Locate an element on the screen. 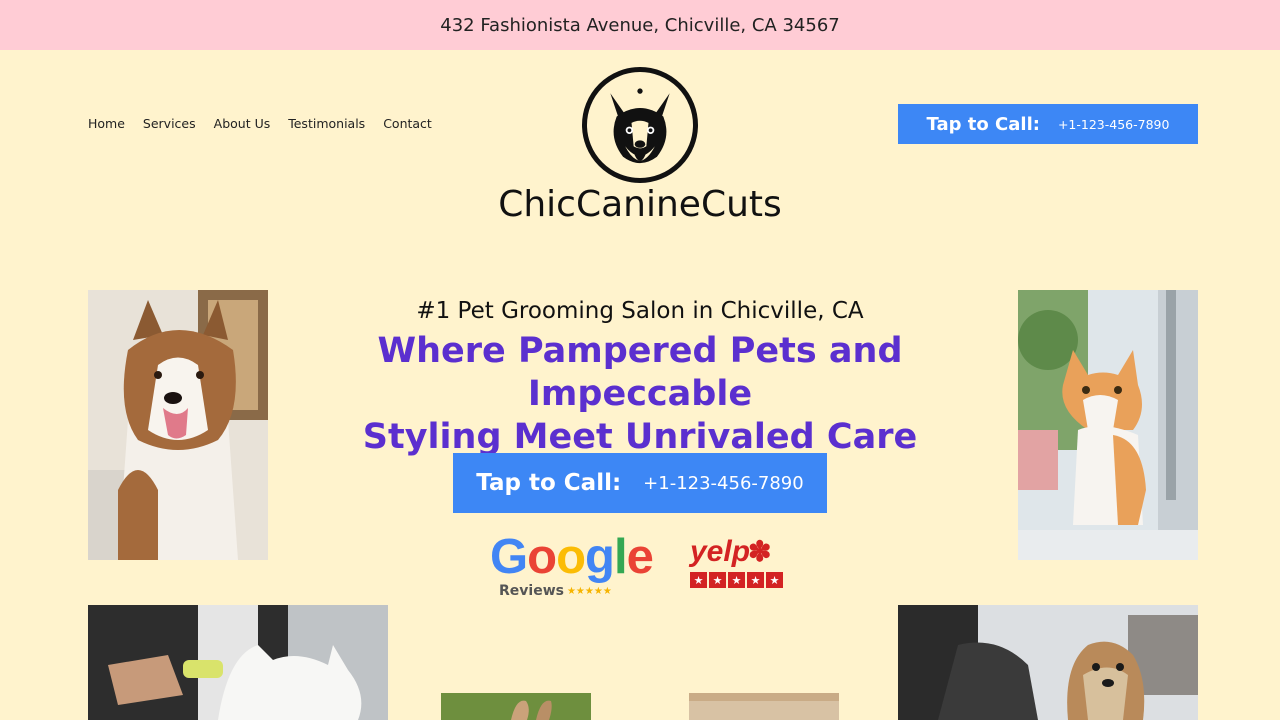 The image size is (1280, 720). hero-call-phone: +1-123-456-7890 is located at coordinates (723, 483).